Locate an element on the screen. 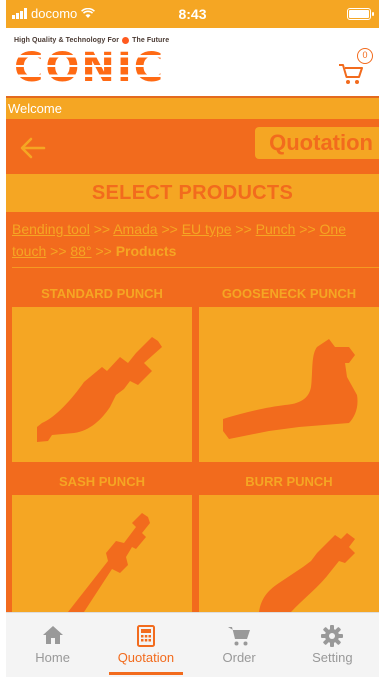  tab-label-quotation: Quotation is located at coordinates (146, 657).